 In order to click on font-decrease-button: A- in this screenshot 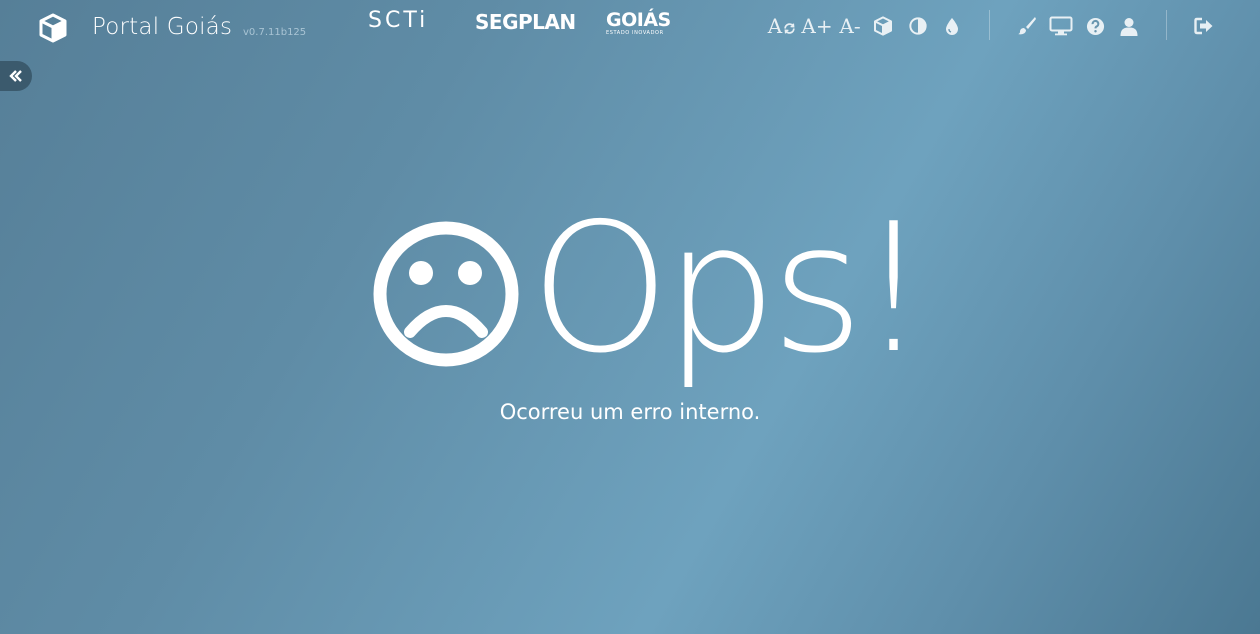, I will do `click(850, 26)`.